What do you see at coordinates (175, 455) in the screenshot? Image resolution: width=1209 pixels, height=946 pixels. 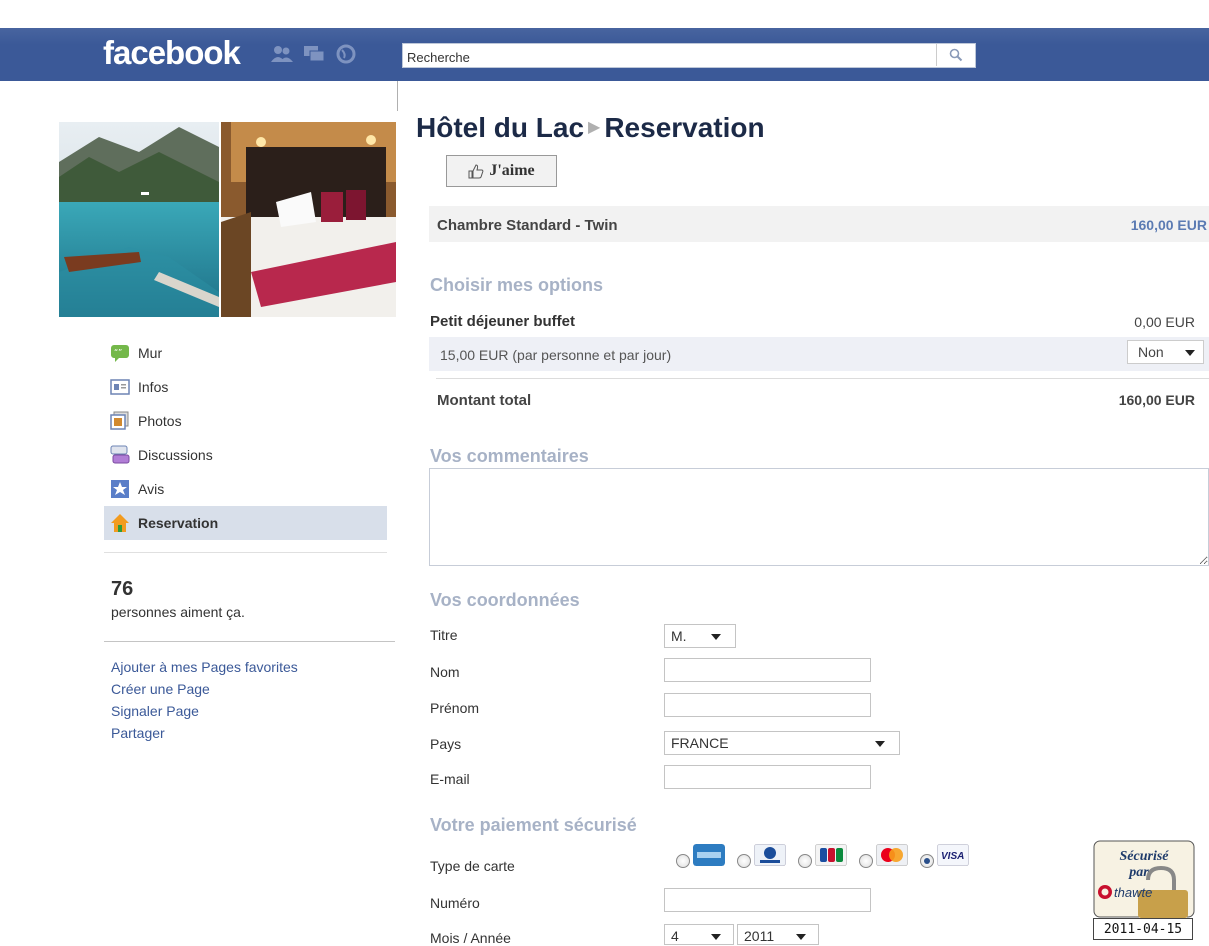 I see `sidebar-item-label: Discussions` at bounding box center [175, 455].